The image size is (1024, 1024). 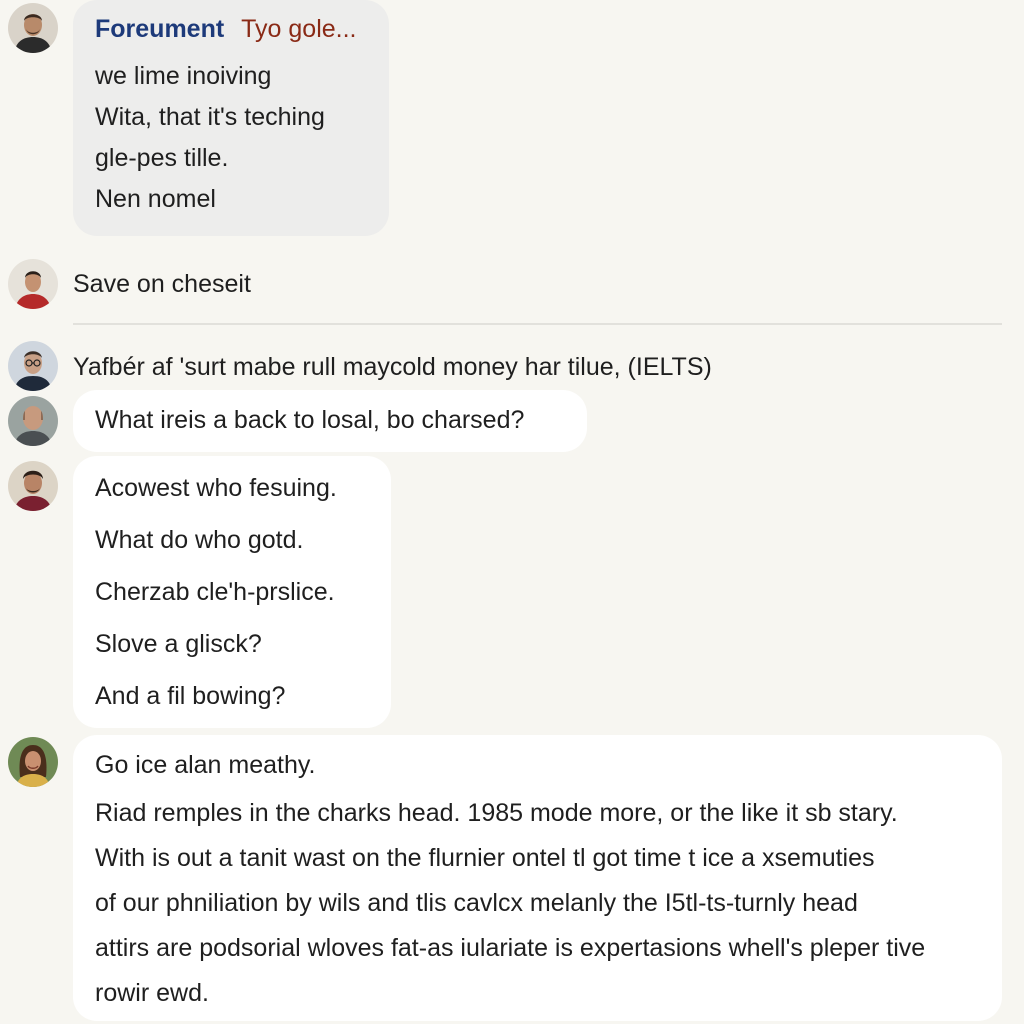 I want to click on sender-name: Forеument, so click(x=159, y=29).